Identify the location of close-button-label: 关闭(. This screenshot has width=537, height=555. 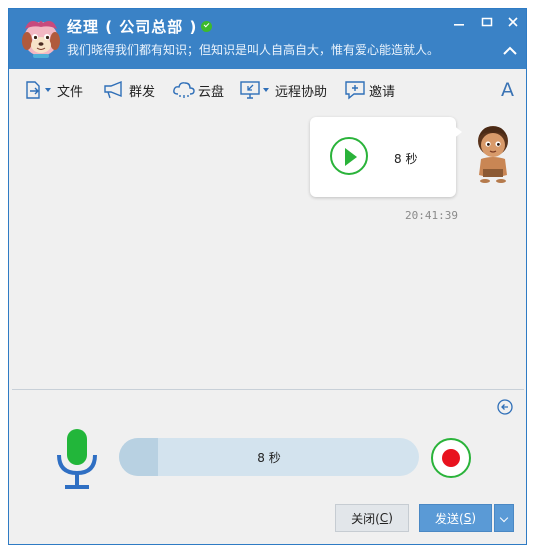
(365, 518).